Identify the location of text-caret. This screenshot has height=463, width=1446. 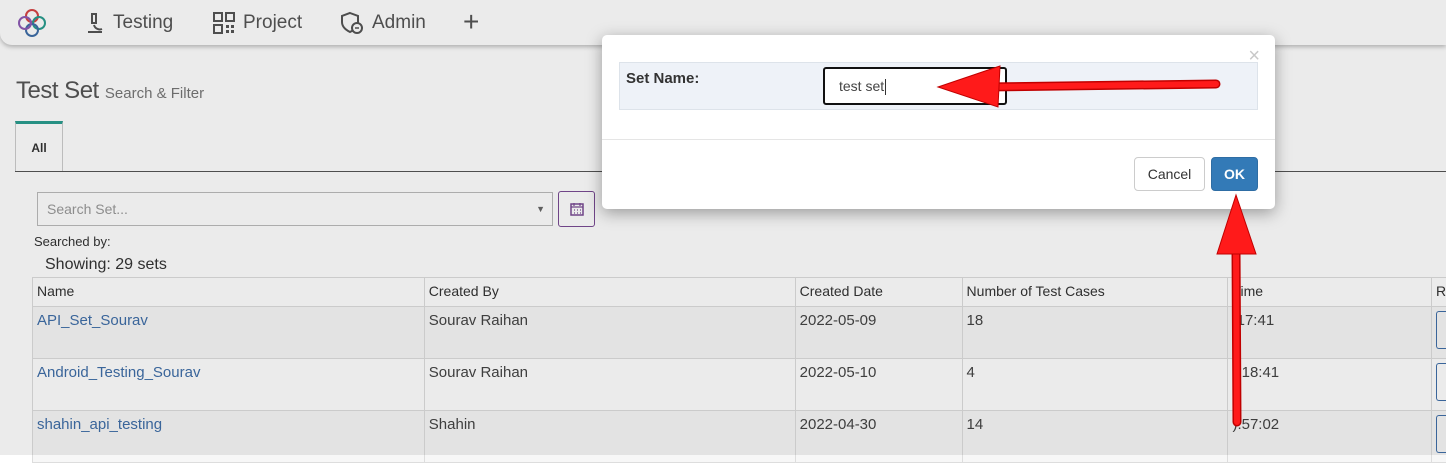
(885, 87).